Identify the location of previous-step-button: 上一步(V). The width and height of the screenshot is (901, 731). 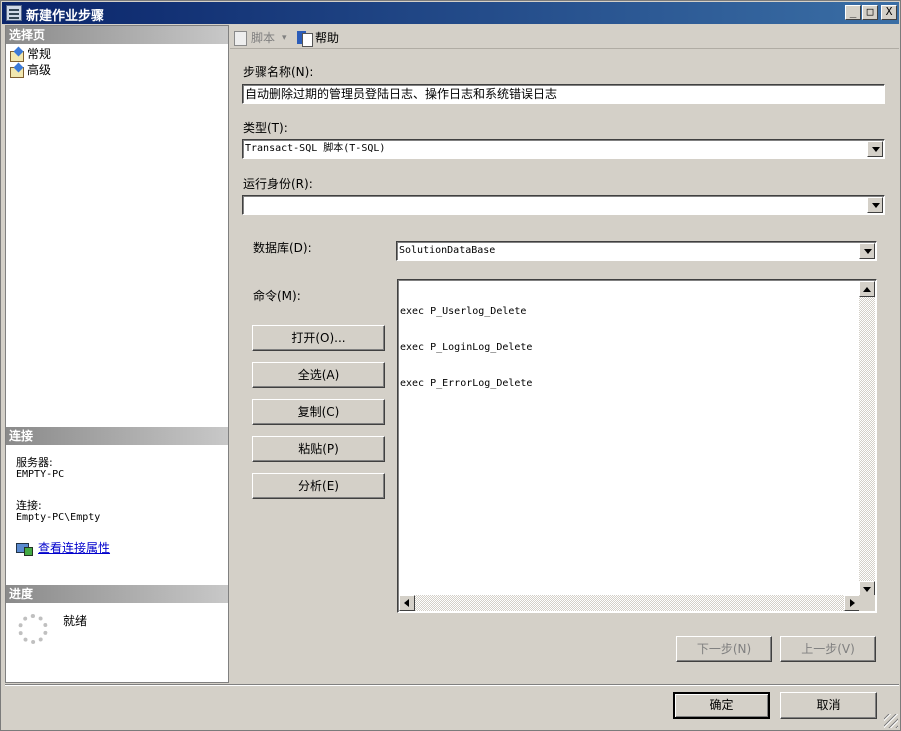
(828, 649).